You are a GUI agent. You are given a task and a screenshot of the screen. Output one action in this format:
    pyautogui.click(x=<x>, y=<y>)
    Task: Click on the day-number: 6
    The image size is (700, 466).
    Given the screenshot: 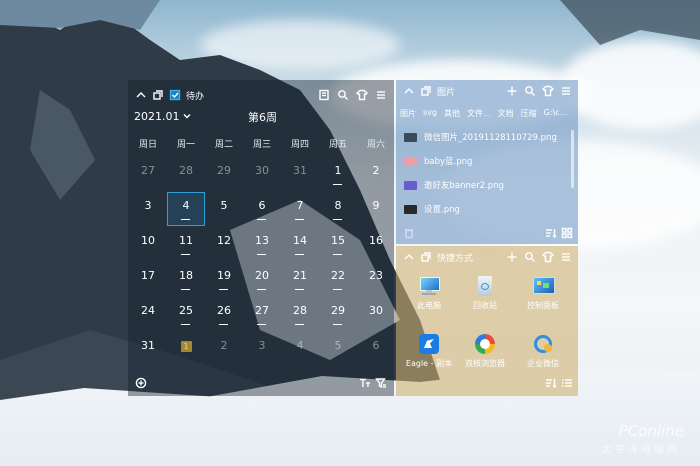 What is the action you would take?
    pyautogui.click(x=262, y=205)
    